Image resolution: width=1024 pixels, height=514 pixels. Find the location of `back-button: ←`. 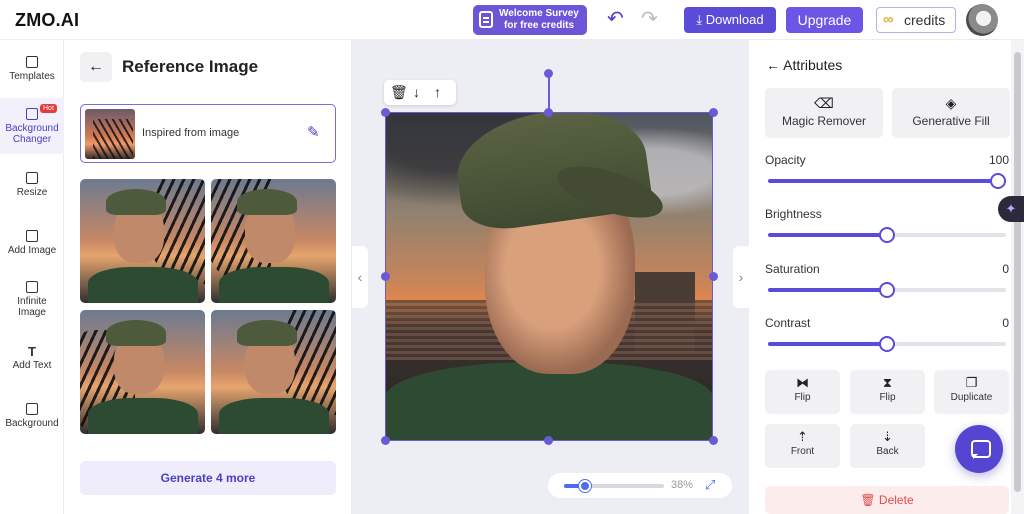

back-button: ← is located at coordinates (96, 67).